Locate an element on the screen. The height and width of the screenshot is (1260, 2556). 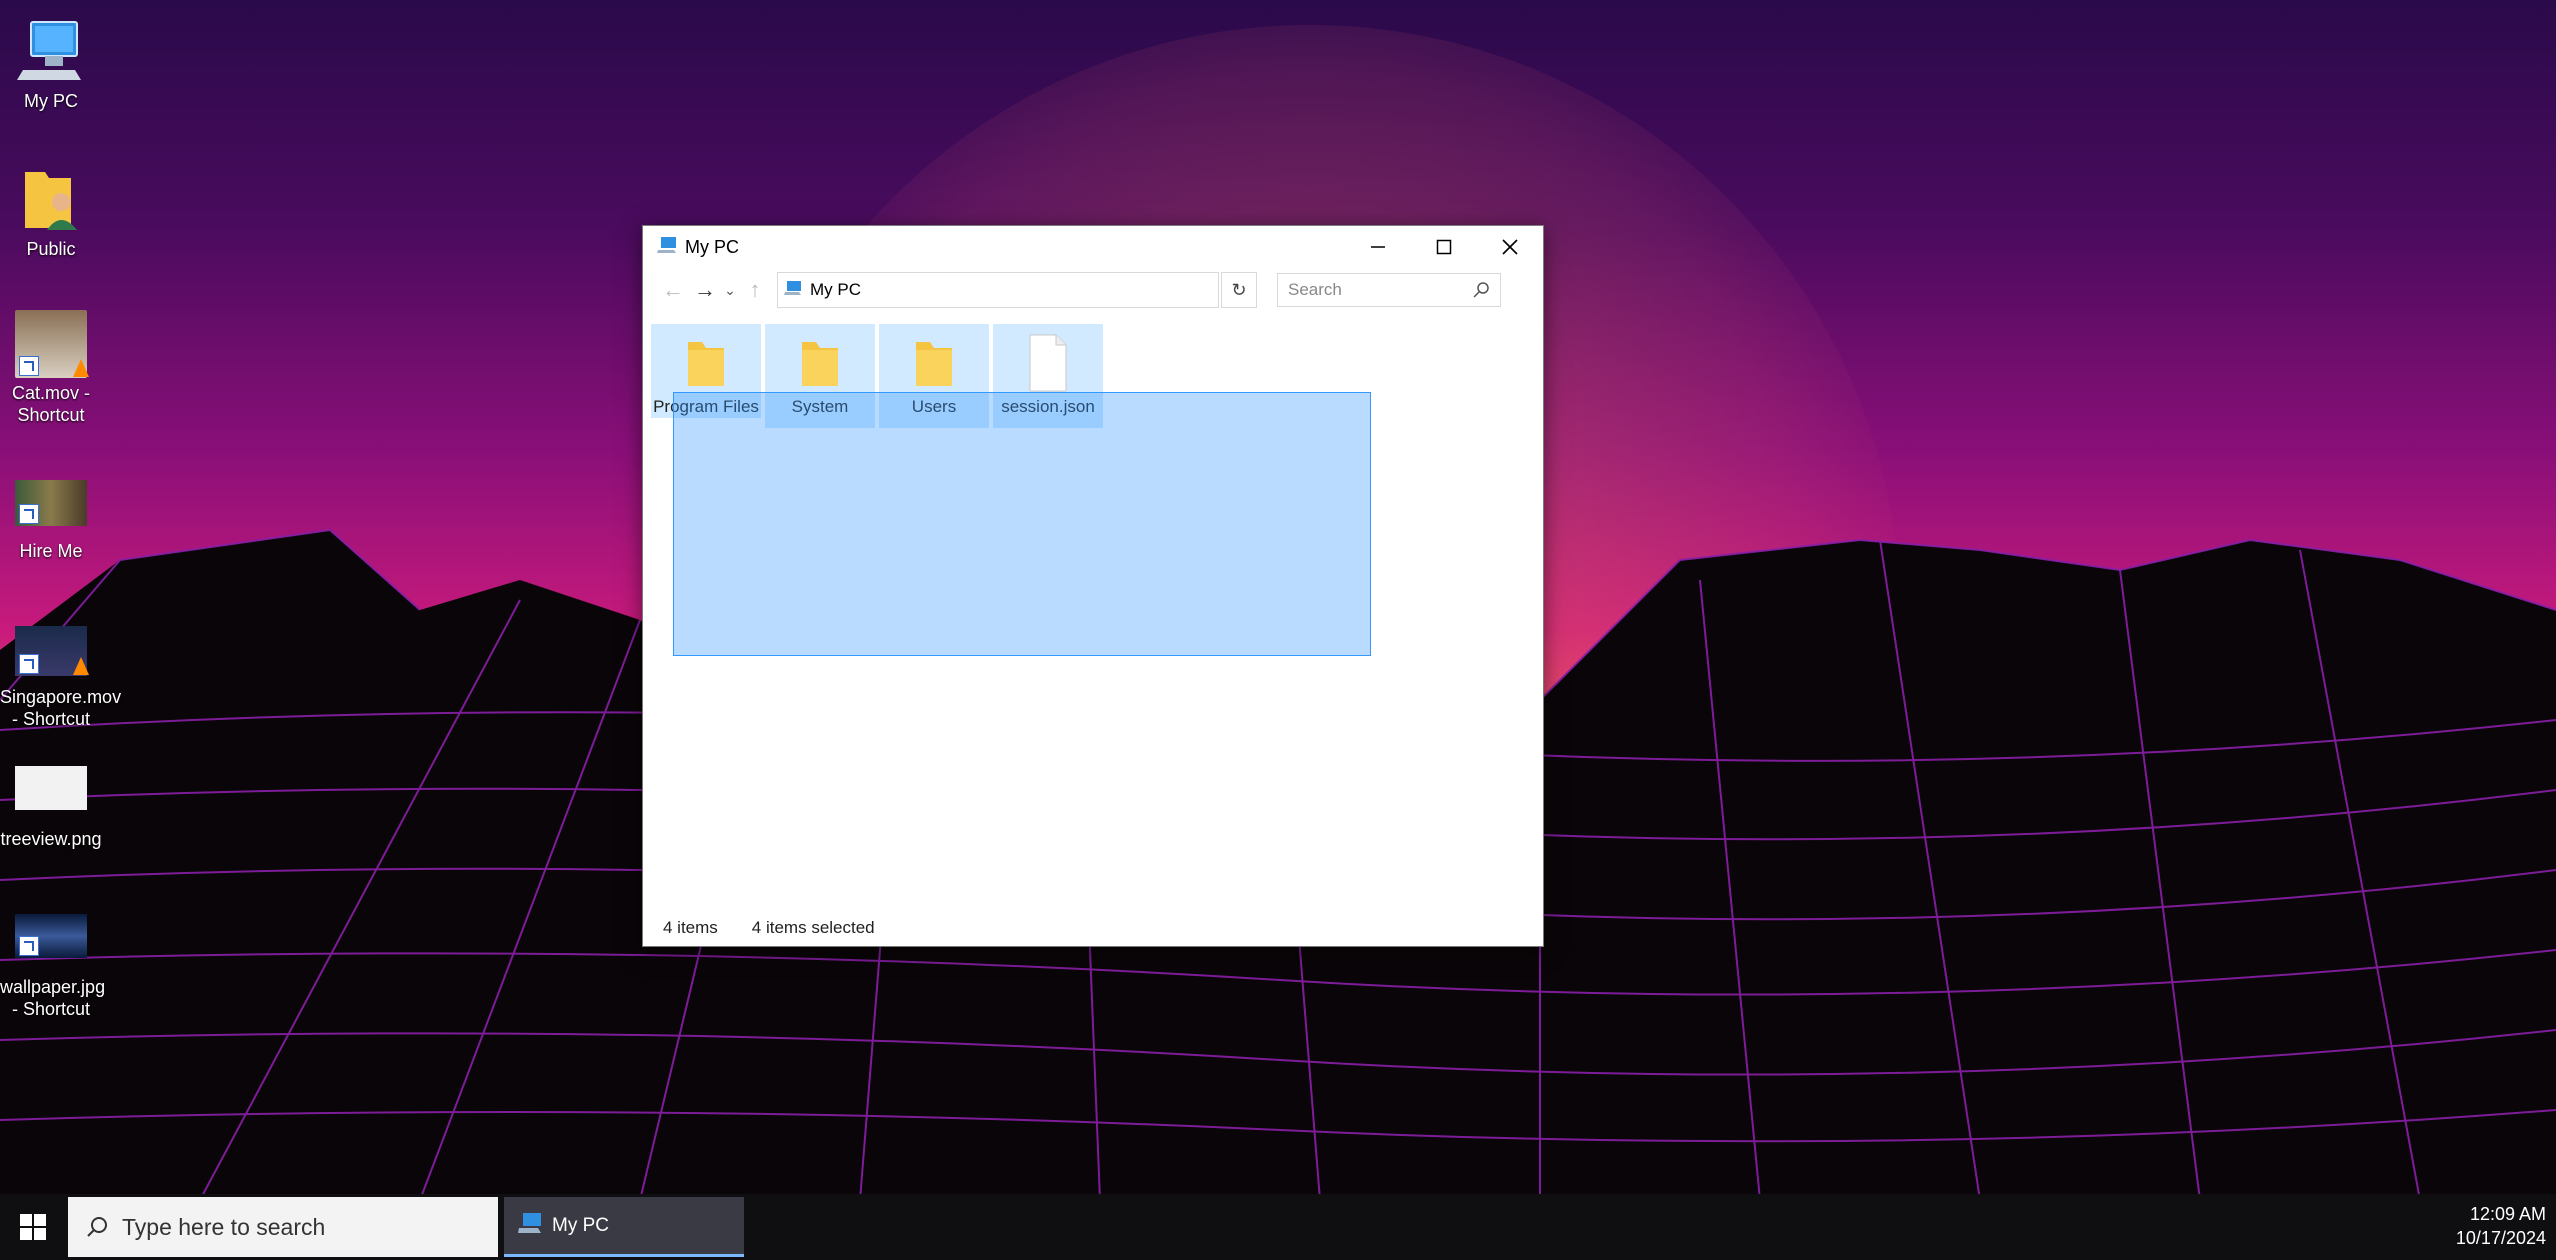
up-button: ↑ is located at coordinates (755, 290).